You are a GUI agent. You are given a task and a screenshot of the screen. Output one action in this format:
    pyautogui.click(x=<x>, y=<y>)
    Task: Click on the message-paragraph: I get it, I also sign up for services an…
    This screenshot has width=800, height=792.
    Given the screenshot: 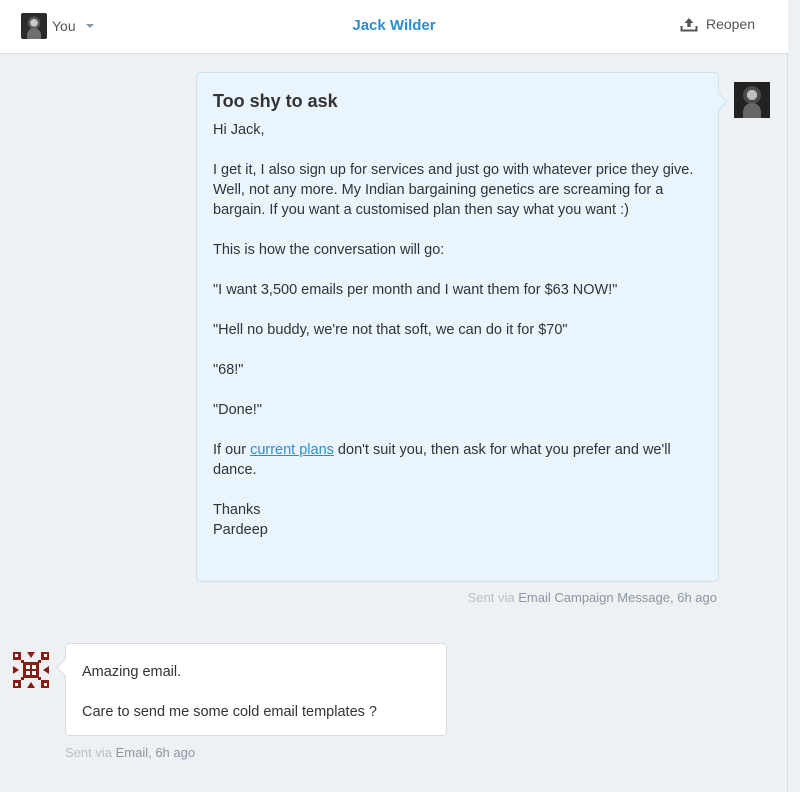 What is the action you would take?
    pyautogui.click(x=453, y=190)
    